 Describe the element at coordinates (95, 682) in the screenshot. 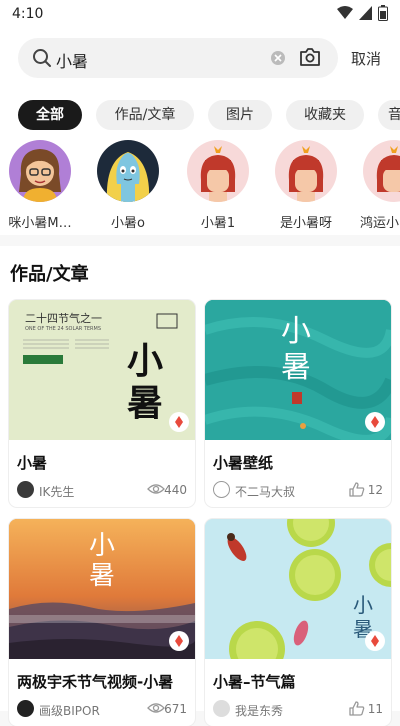

I see `card-title: 两极宇禾节气视频-小暑` at that location.